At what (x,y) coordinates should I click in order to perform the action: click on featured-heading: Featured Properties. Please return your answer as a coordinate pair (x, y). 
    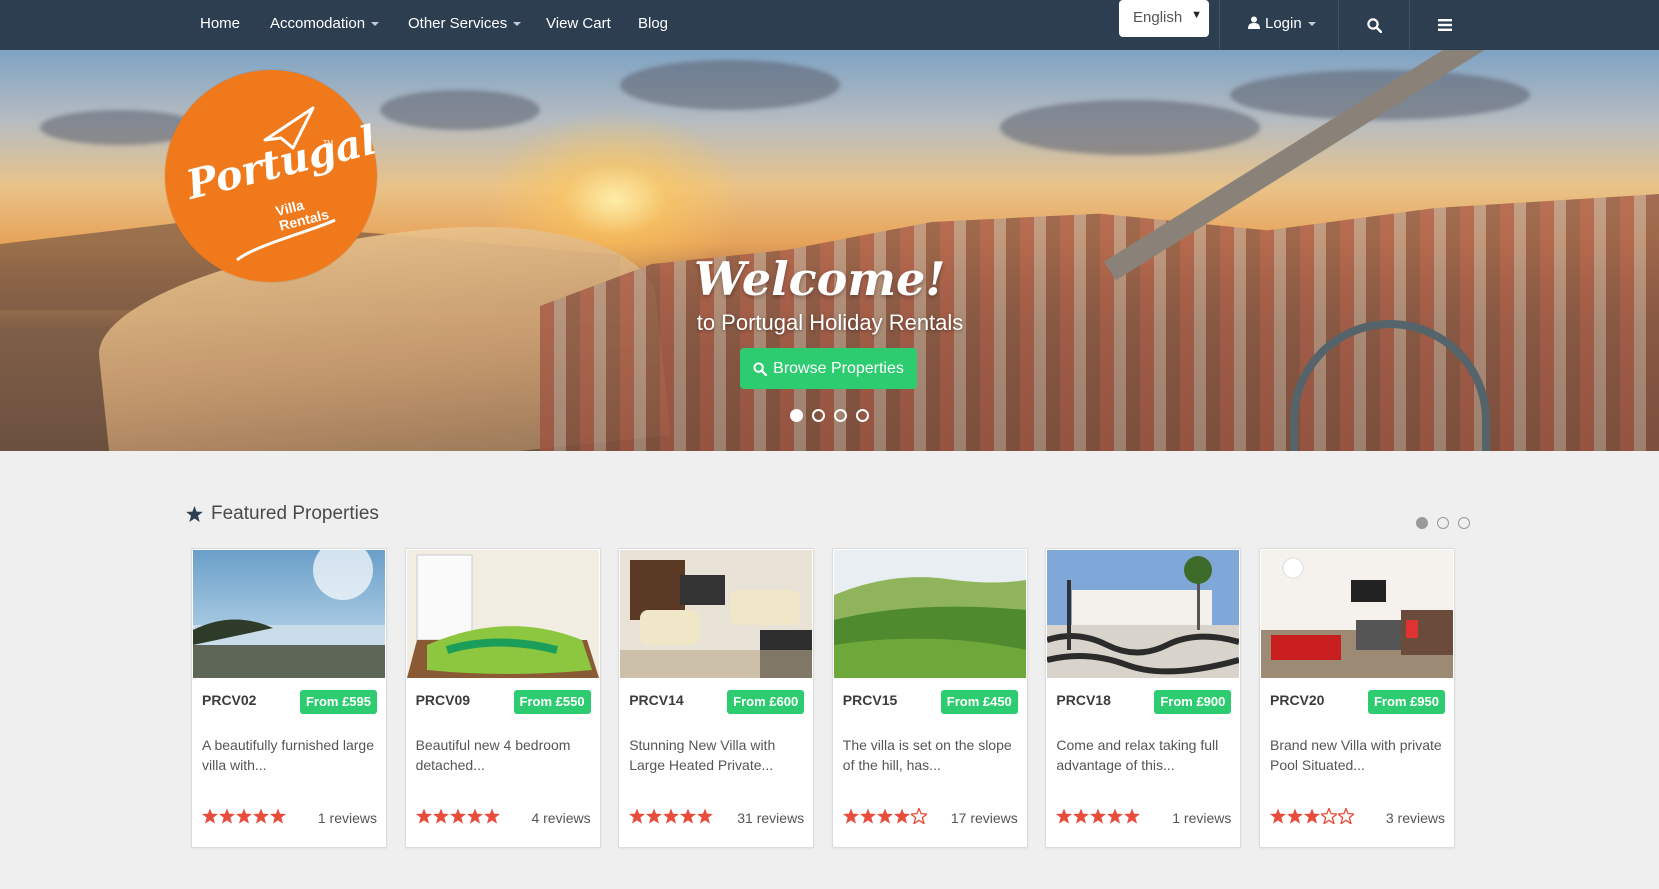
    Looking at the image, I should click on (282, 514).